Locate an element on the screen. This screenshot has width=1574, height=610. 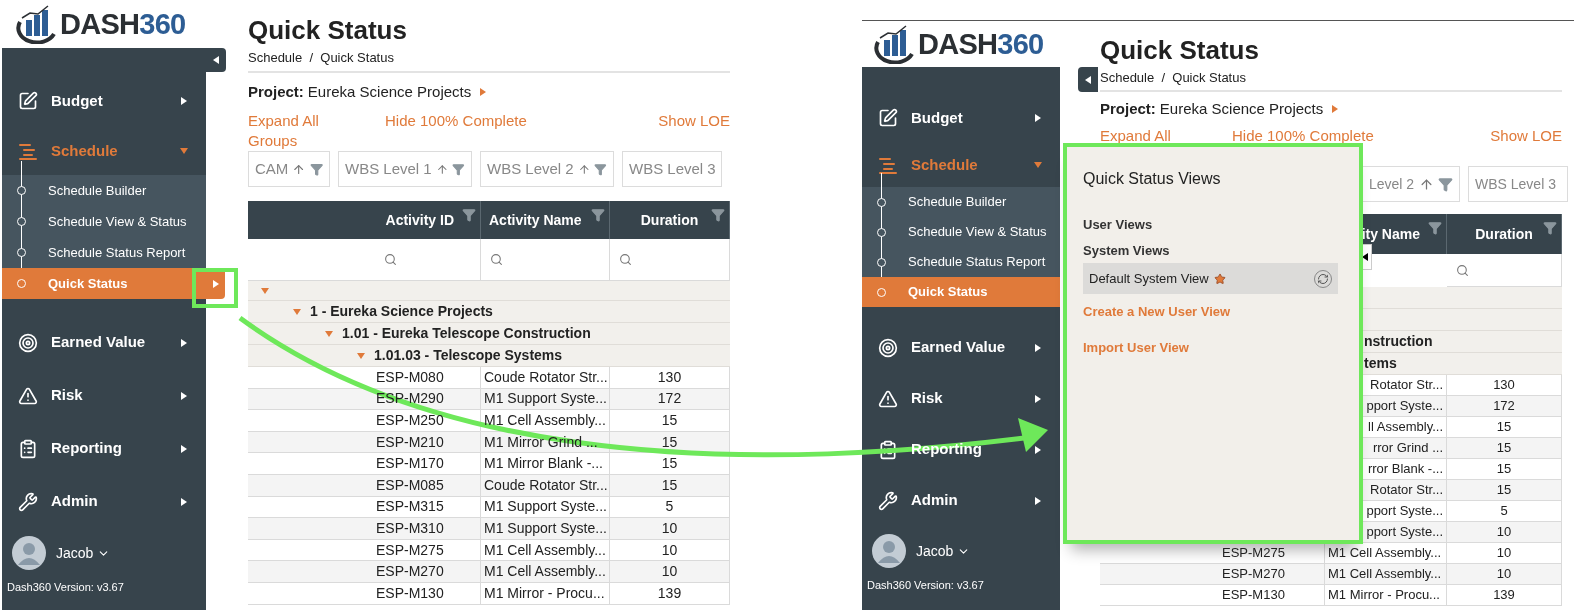
group-label: nstruction is located at coordinates (1398, 341).